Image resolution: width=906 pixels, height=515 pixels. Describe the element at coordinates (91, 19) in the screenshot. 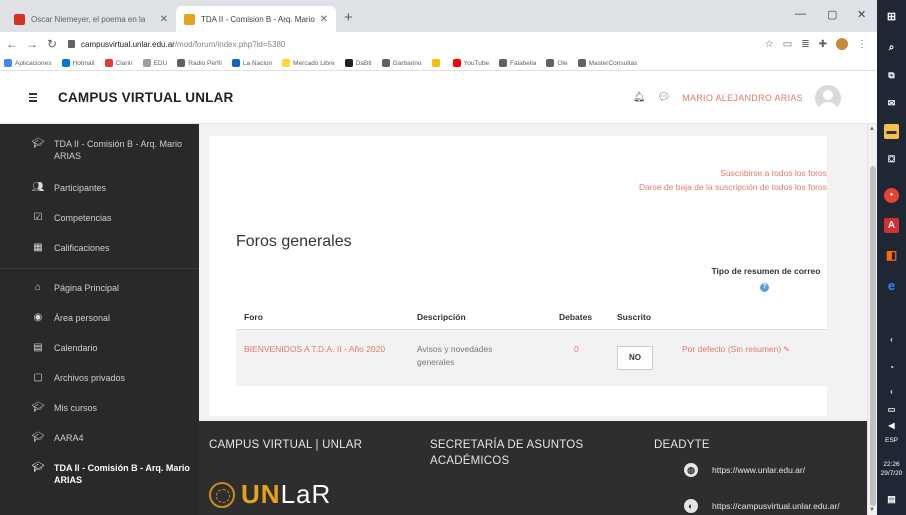

I see `tab-oscar-niemeyer: Oscar Niemeyer, el poema en la ✕` at that location.